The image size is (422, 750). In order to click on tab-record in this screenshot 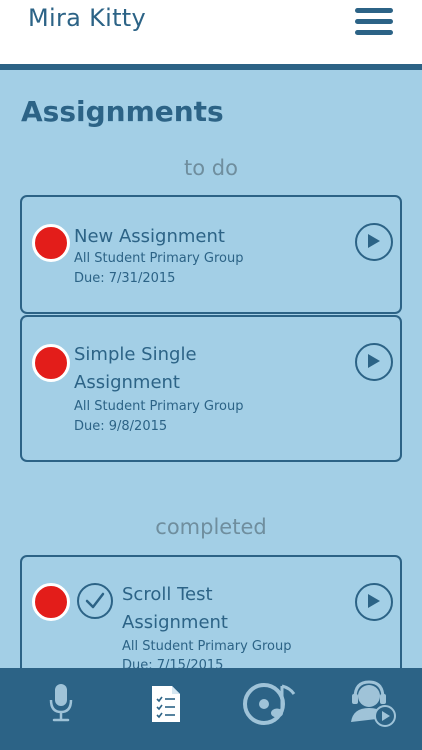, I will do `click(60, 709)`.